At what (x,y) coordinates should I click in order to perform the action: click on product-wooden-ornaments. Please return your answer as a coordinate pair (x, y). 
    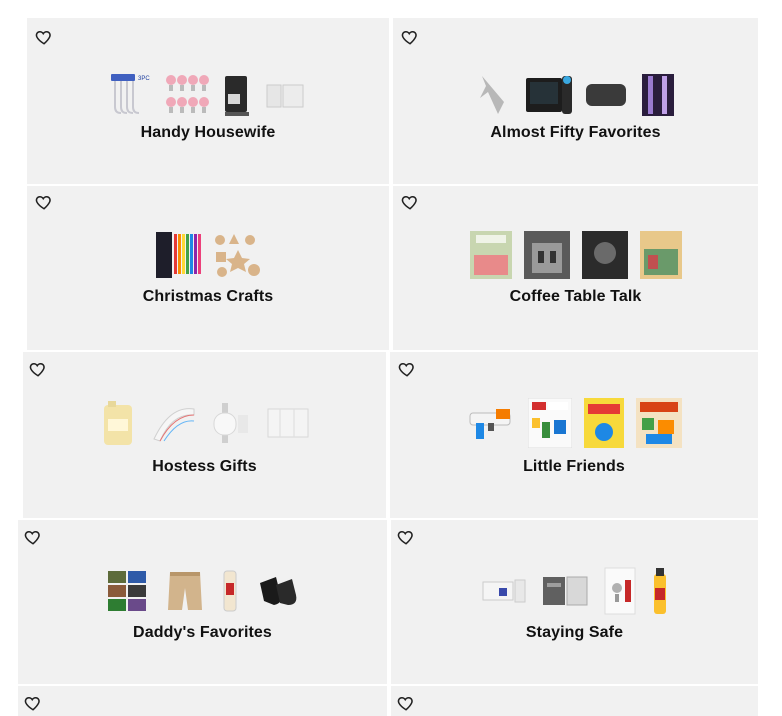
    Looking at the image, I should click on (237, 255).